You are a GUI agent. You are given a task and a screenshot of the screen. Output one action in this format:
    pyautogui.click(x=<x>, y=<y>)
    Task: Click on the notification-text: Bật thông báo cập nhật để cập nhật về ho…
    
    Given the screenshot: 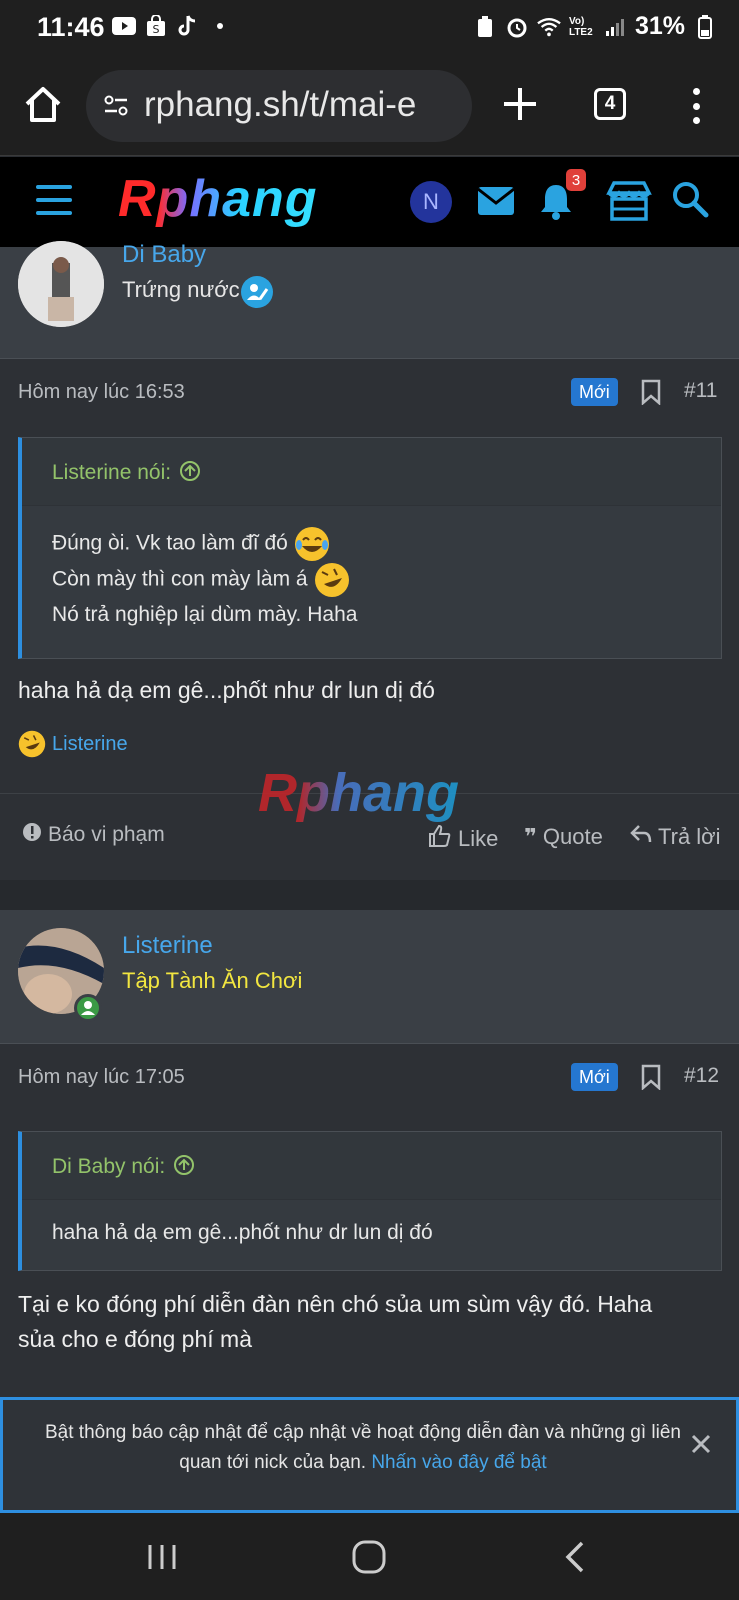 What is the action you would take?
    pyautogui.click(x=363, y=1447)
    